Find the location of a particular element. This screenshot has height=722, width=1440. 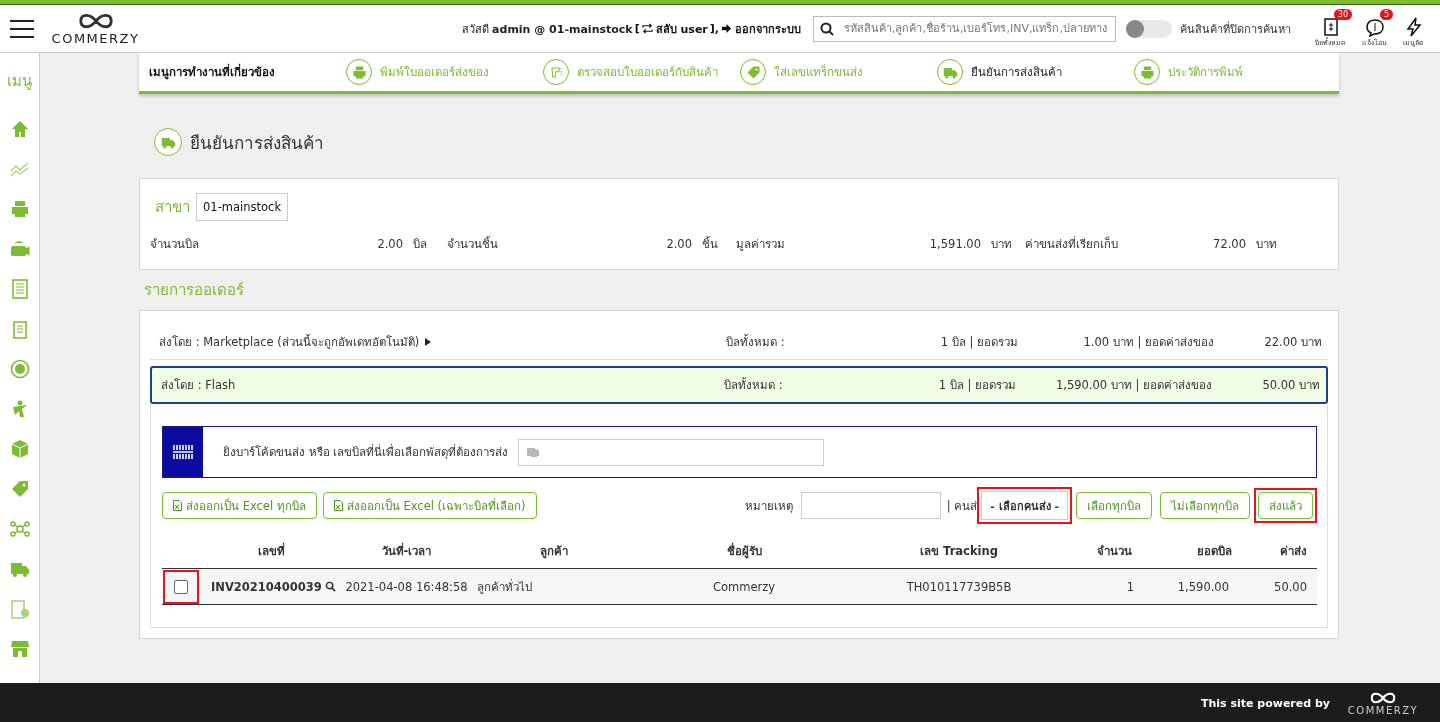

toggle-label: ค้นสินค้าที่ปิดการค้นหา is located at coordinates (1235, 29).